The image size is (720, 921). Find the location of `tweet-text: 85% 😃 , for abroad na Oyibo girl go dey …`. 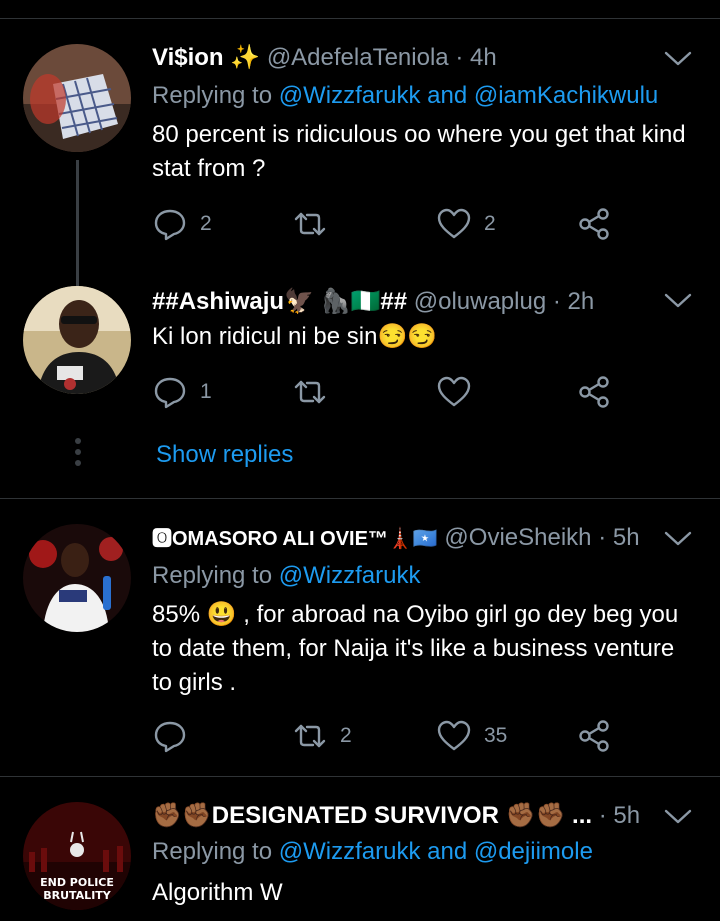

tweet-text: 85% 😃 , for abroad na Oyibo girl go dey … is located at coordinates (415, 648).